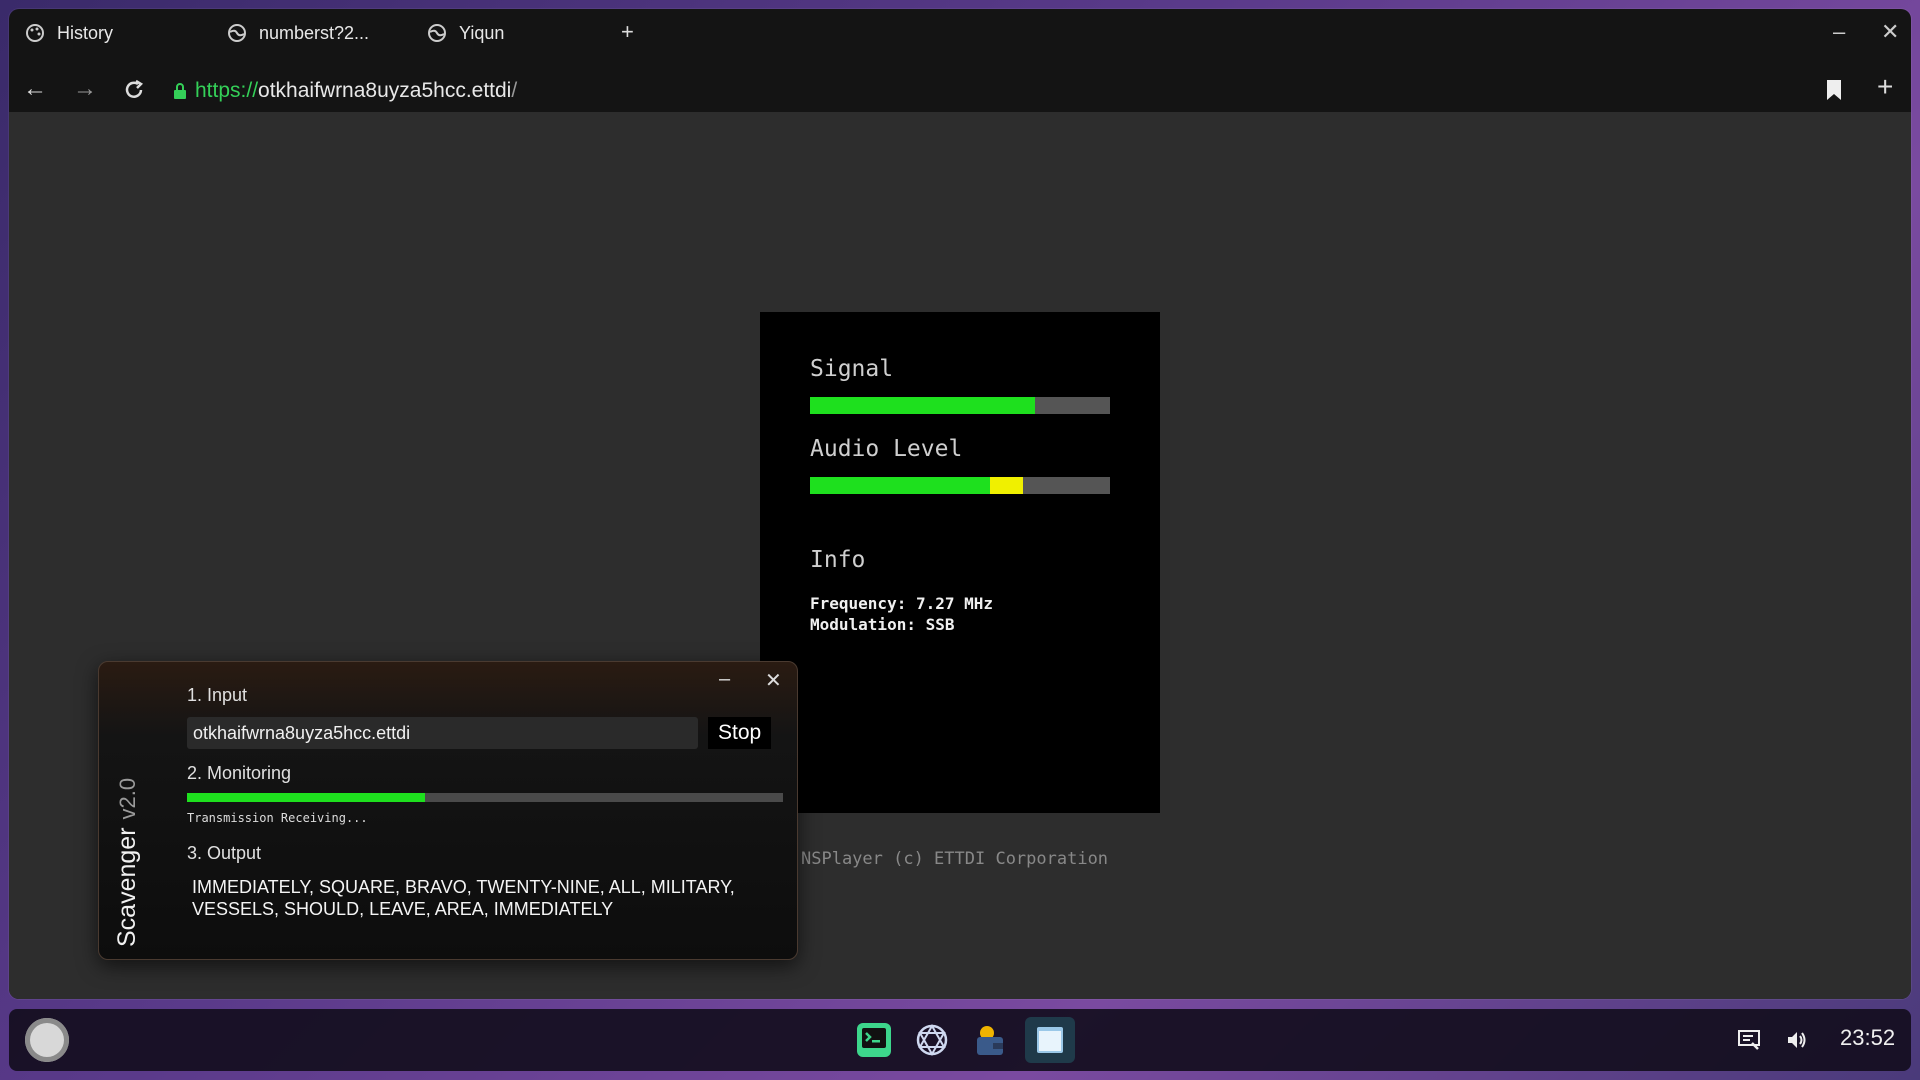 This screenshot has height=1080, width=1920. Describe the element at coordinates (239, 773) in the screenshot. I see `monitoring-label: 2. Monitoring` at that location.